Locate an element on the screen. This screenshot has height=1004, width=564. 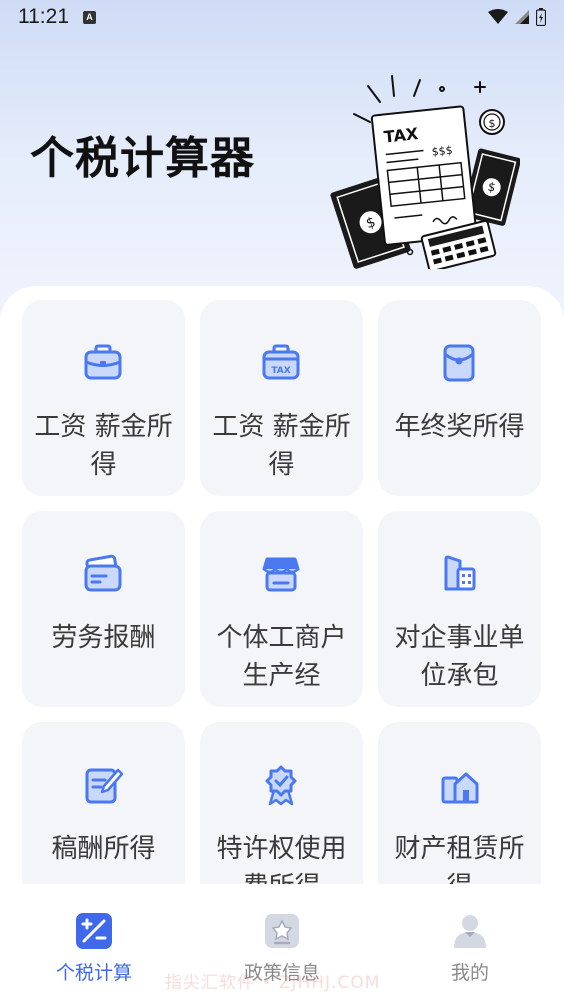
tax-briefcase-icon: TAX is located at coordinates (281, 362).